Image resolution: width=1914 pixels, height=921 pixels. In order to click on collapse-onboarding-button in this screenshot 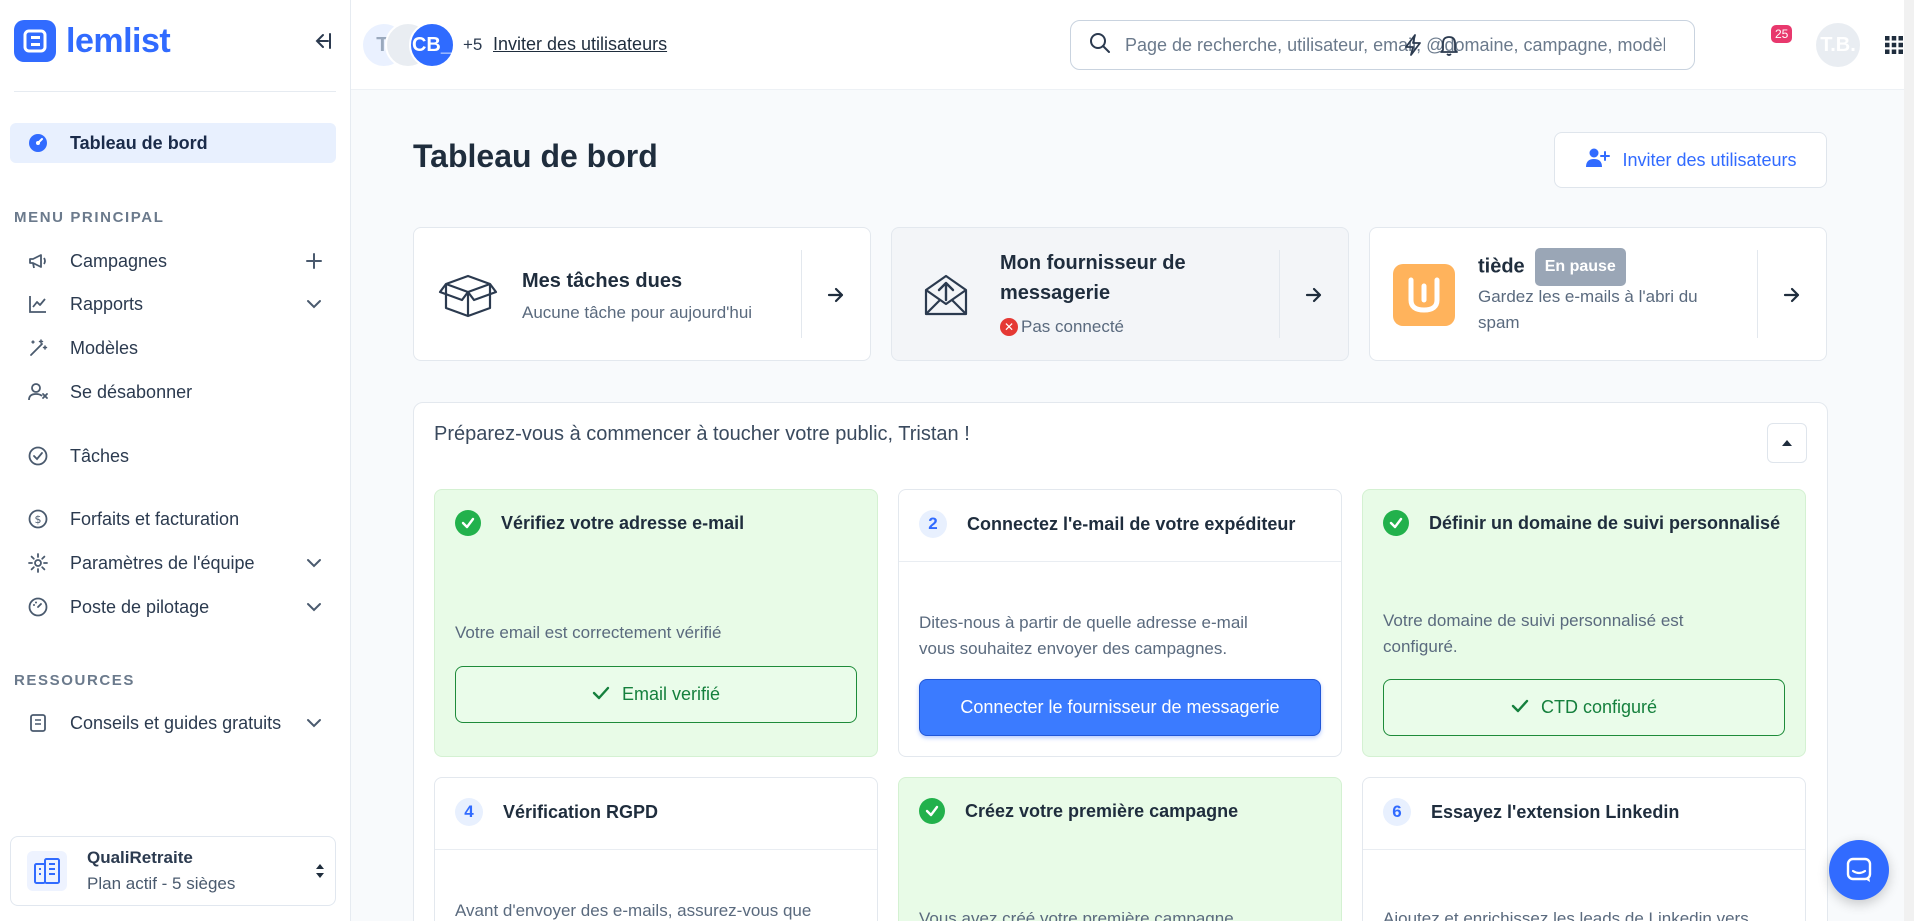, I will do `click(1787, 443)`.